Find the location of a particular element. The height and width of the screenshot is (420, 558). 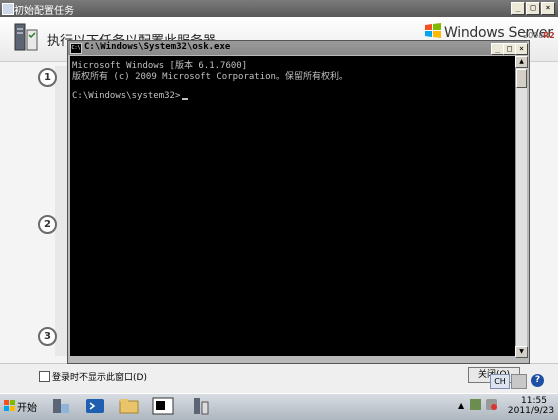

scroll-up-arrow-icon: ▲ is located at coordinates (521, 62).